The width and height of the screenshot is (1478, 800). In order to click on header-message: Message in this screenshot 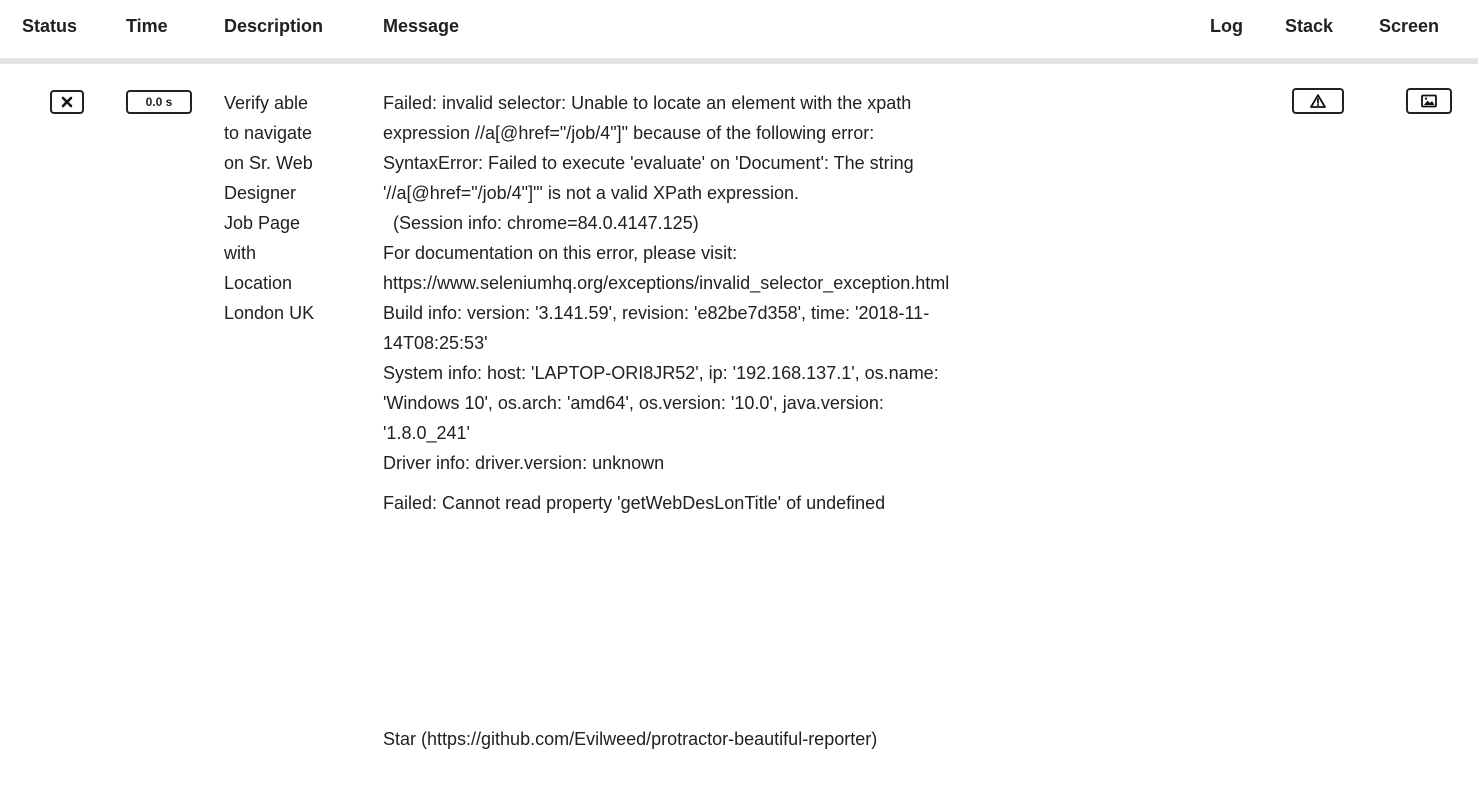, I will do `click(421, 26)`.